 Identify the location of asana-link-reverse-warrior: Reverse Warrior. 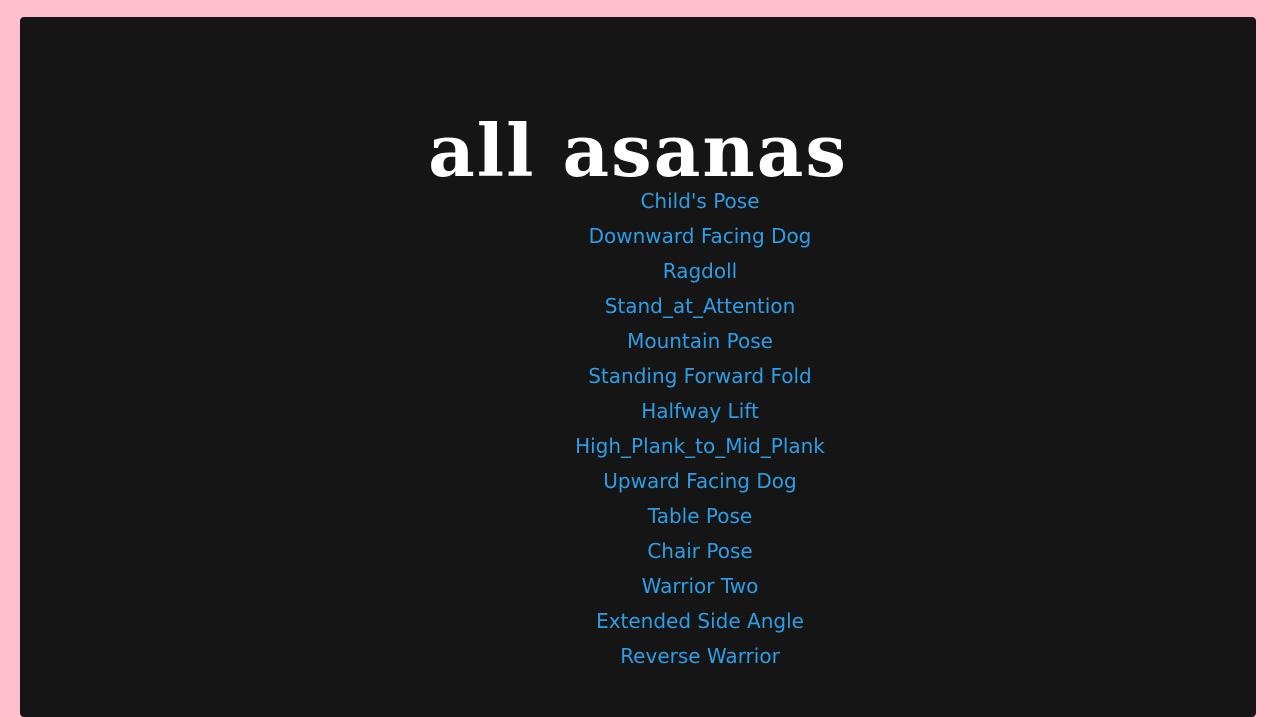
(700, 656).